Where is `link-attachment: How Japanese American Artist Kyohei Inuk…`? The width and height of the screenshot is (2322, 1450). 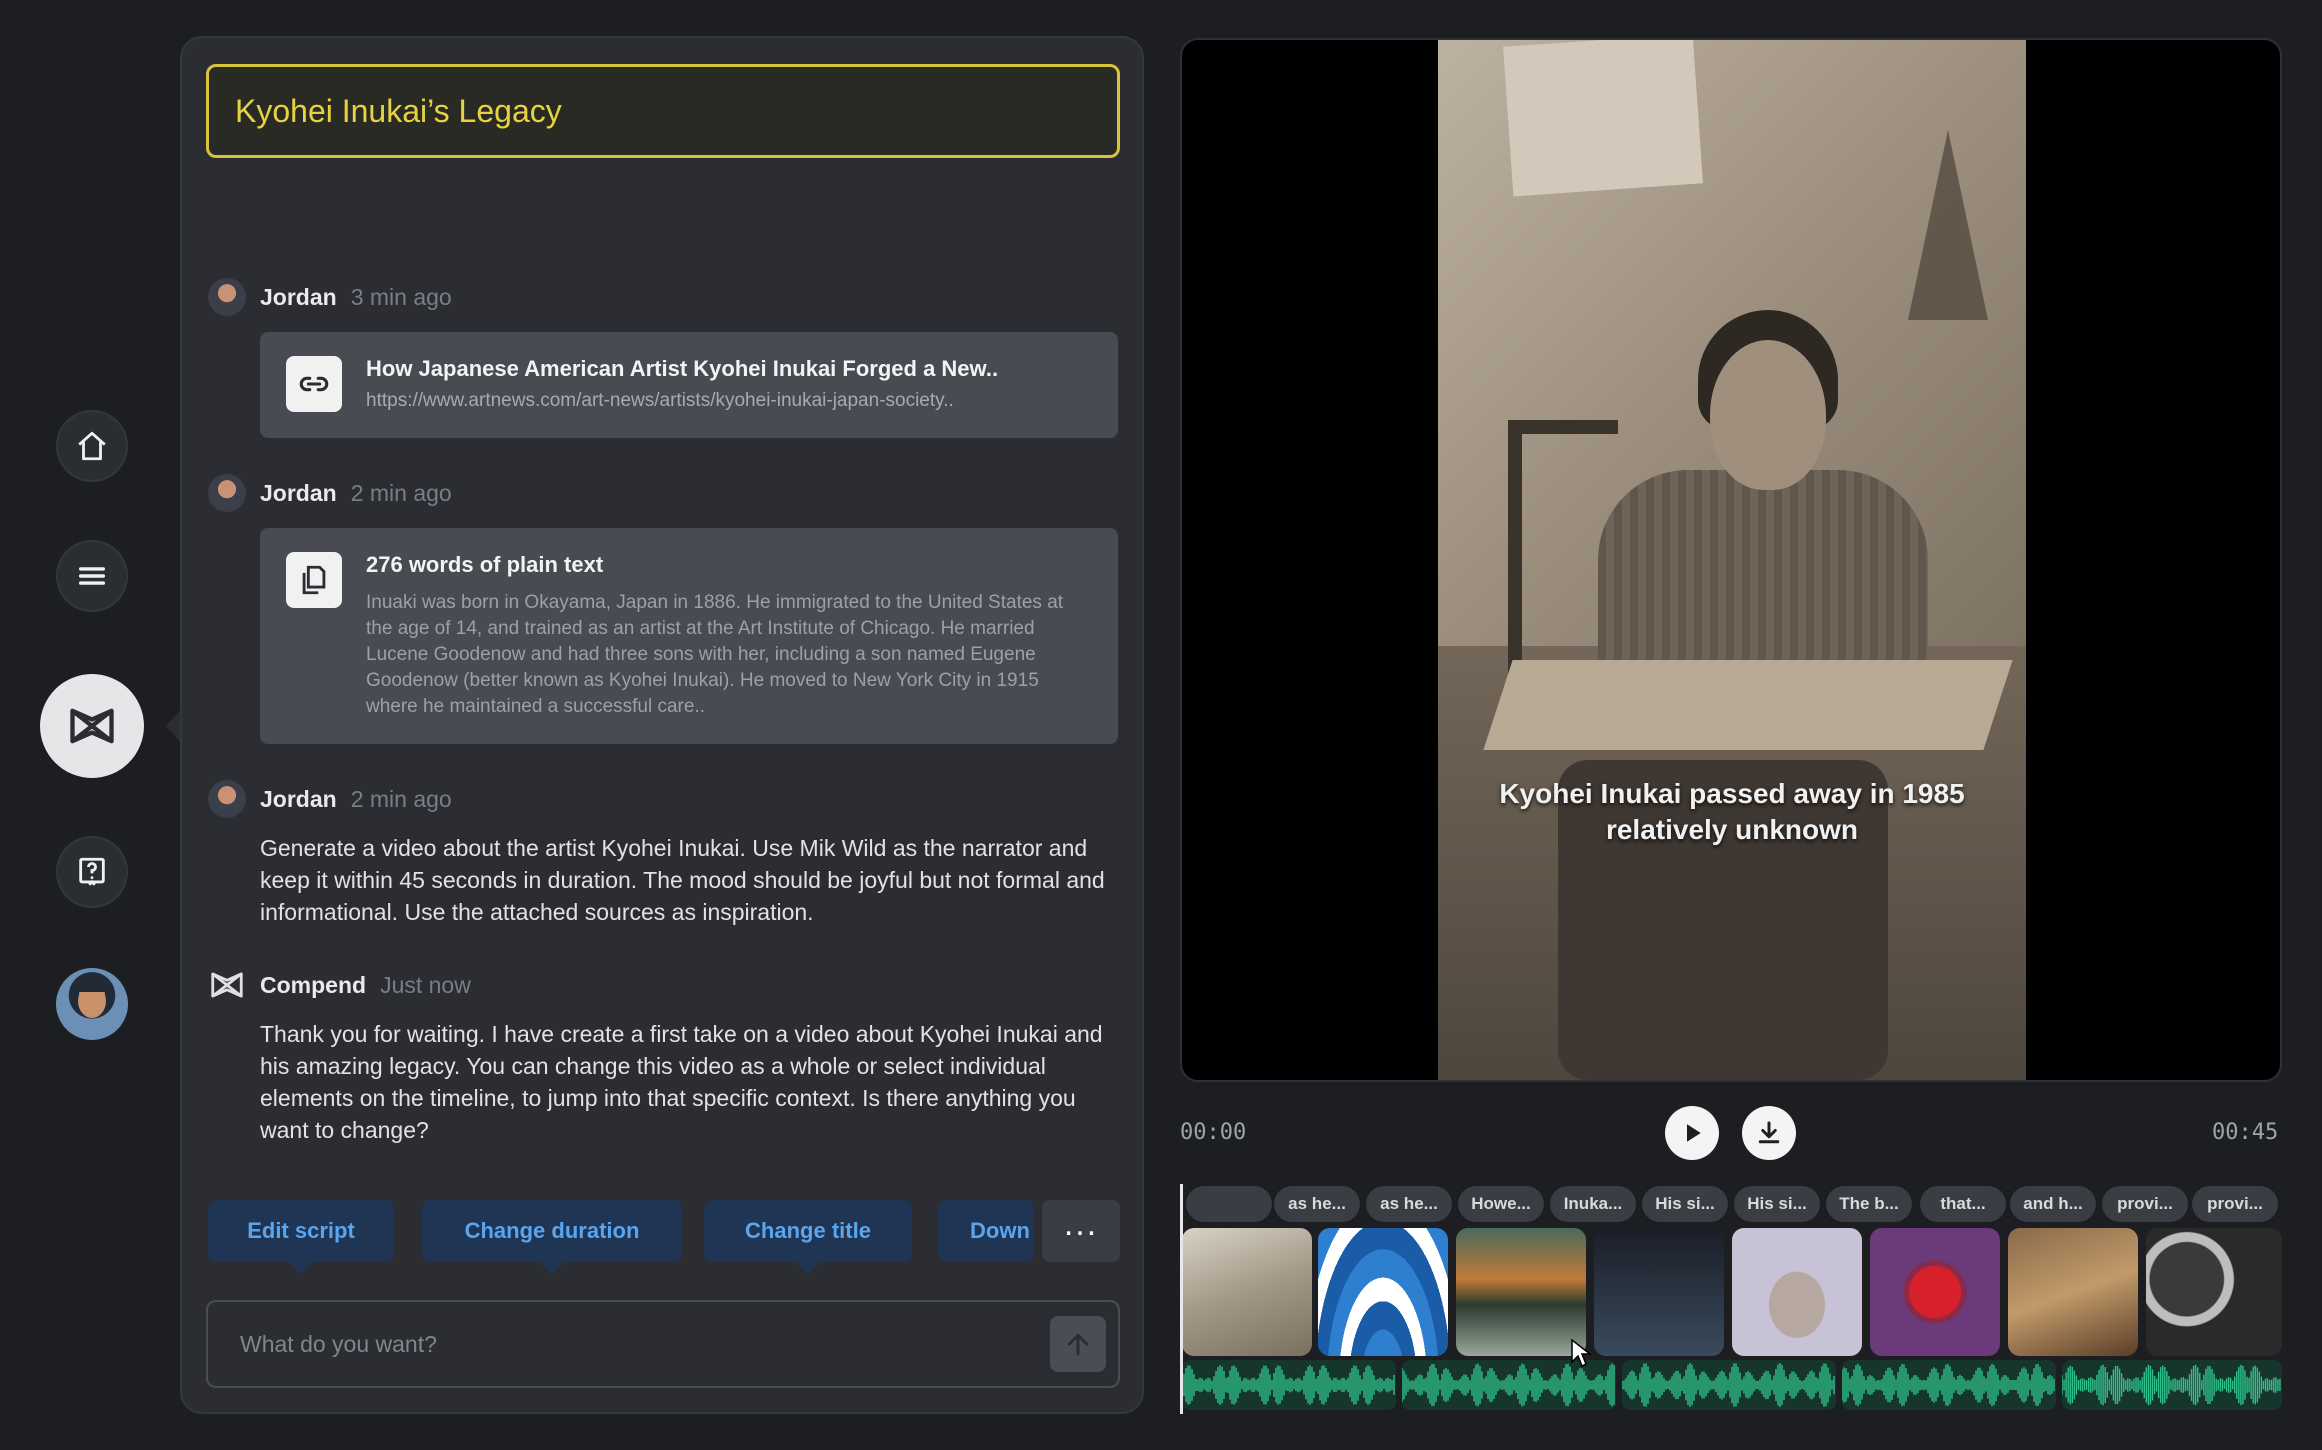 link-attachment: How Japanese American Artist Kyohei Inuk… is located at coordinates (689, 385).